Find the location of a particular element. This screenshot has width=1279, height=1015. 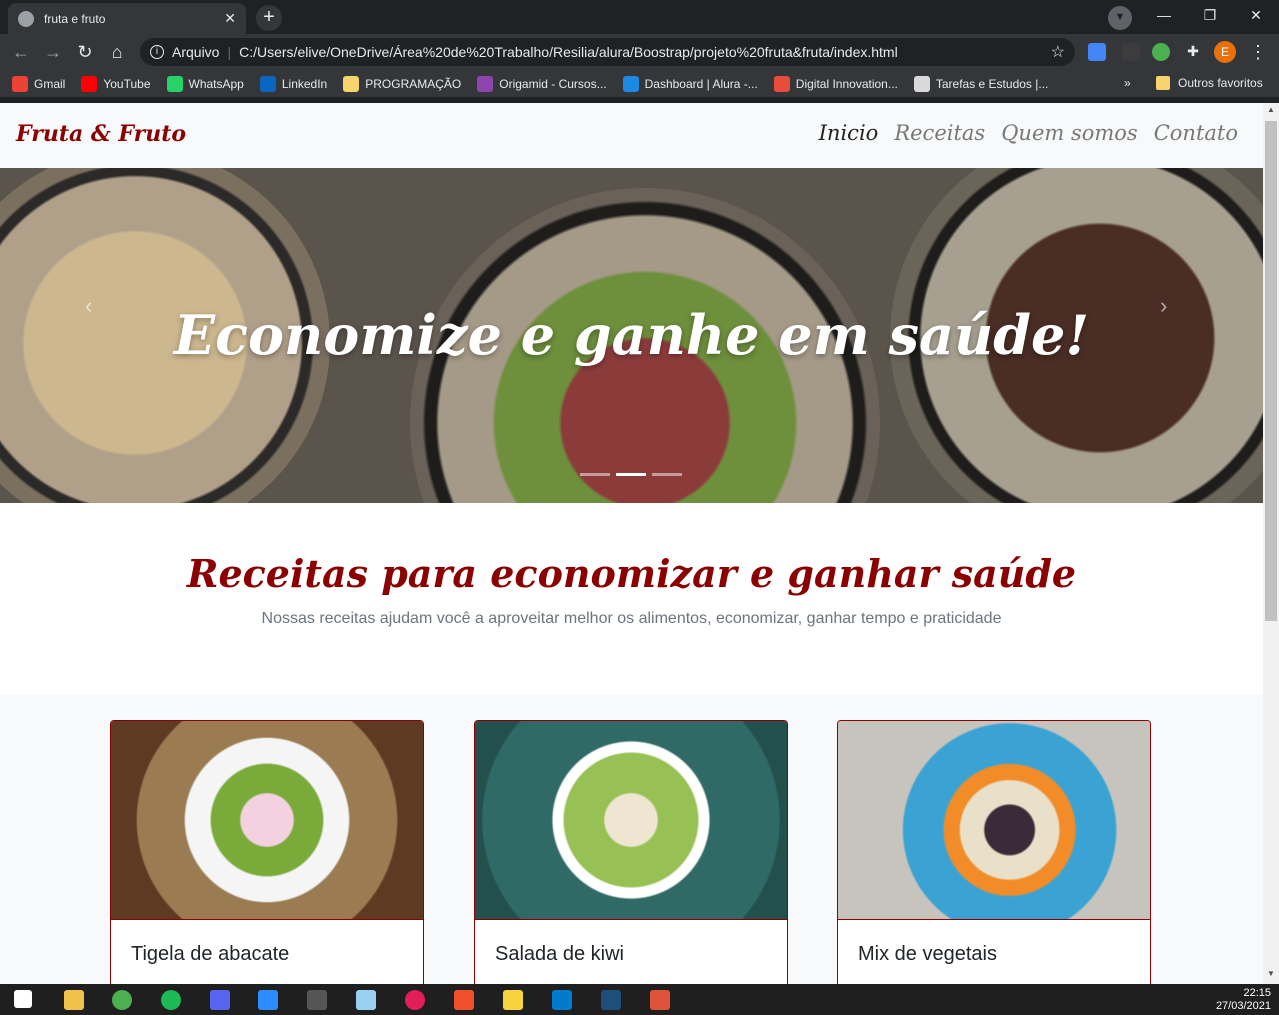

zoom-icon is located at coordinates (268, 1000).